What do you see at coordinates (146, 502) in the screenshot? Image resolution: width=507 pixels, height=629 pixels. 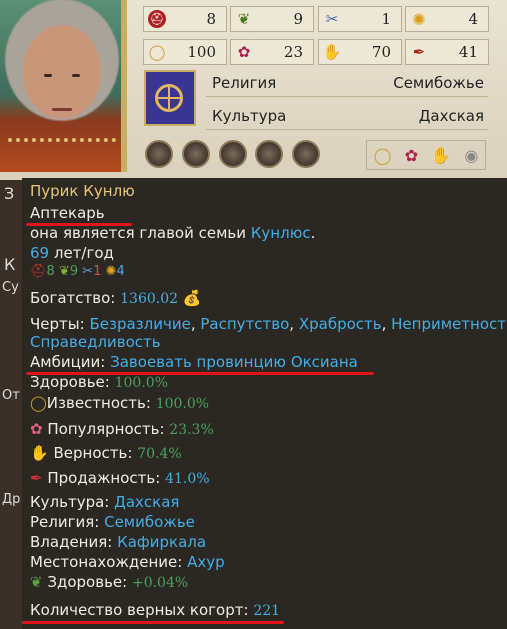 I see `culture-tt-value: Дахская` at bounding box center [146, 502].